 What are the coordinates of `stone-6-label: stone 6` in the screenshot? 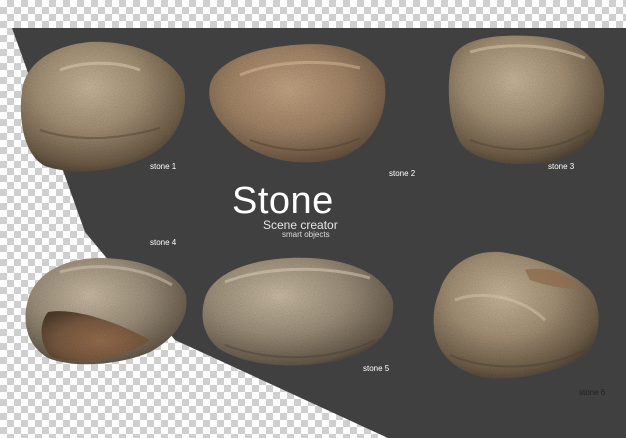 It's located at (592, 392).